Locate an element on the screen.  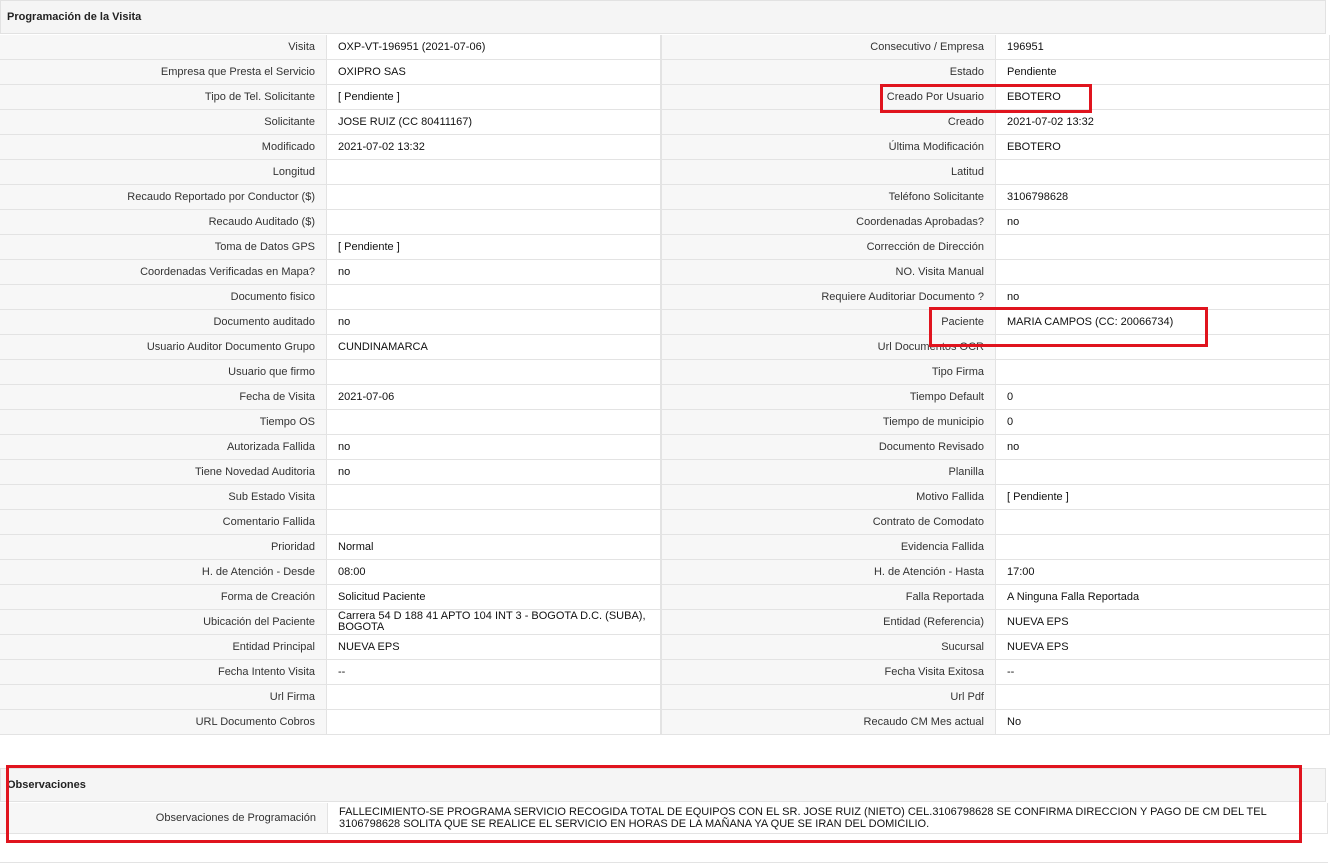
detail-row: Longitud Latitud is located at coordinates (665, 172).